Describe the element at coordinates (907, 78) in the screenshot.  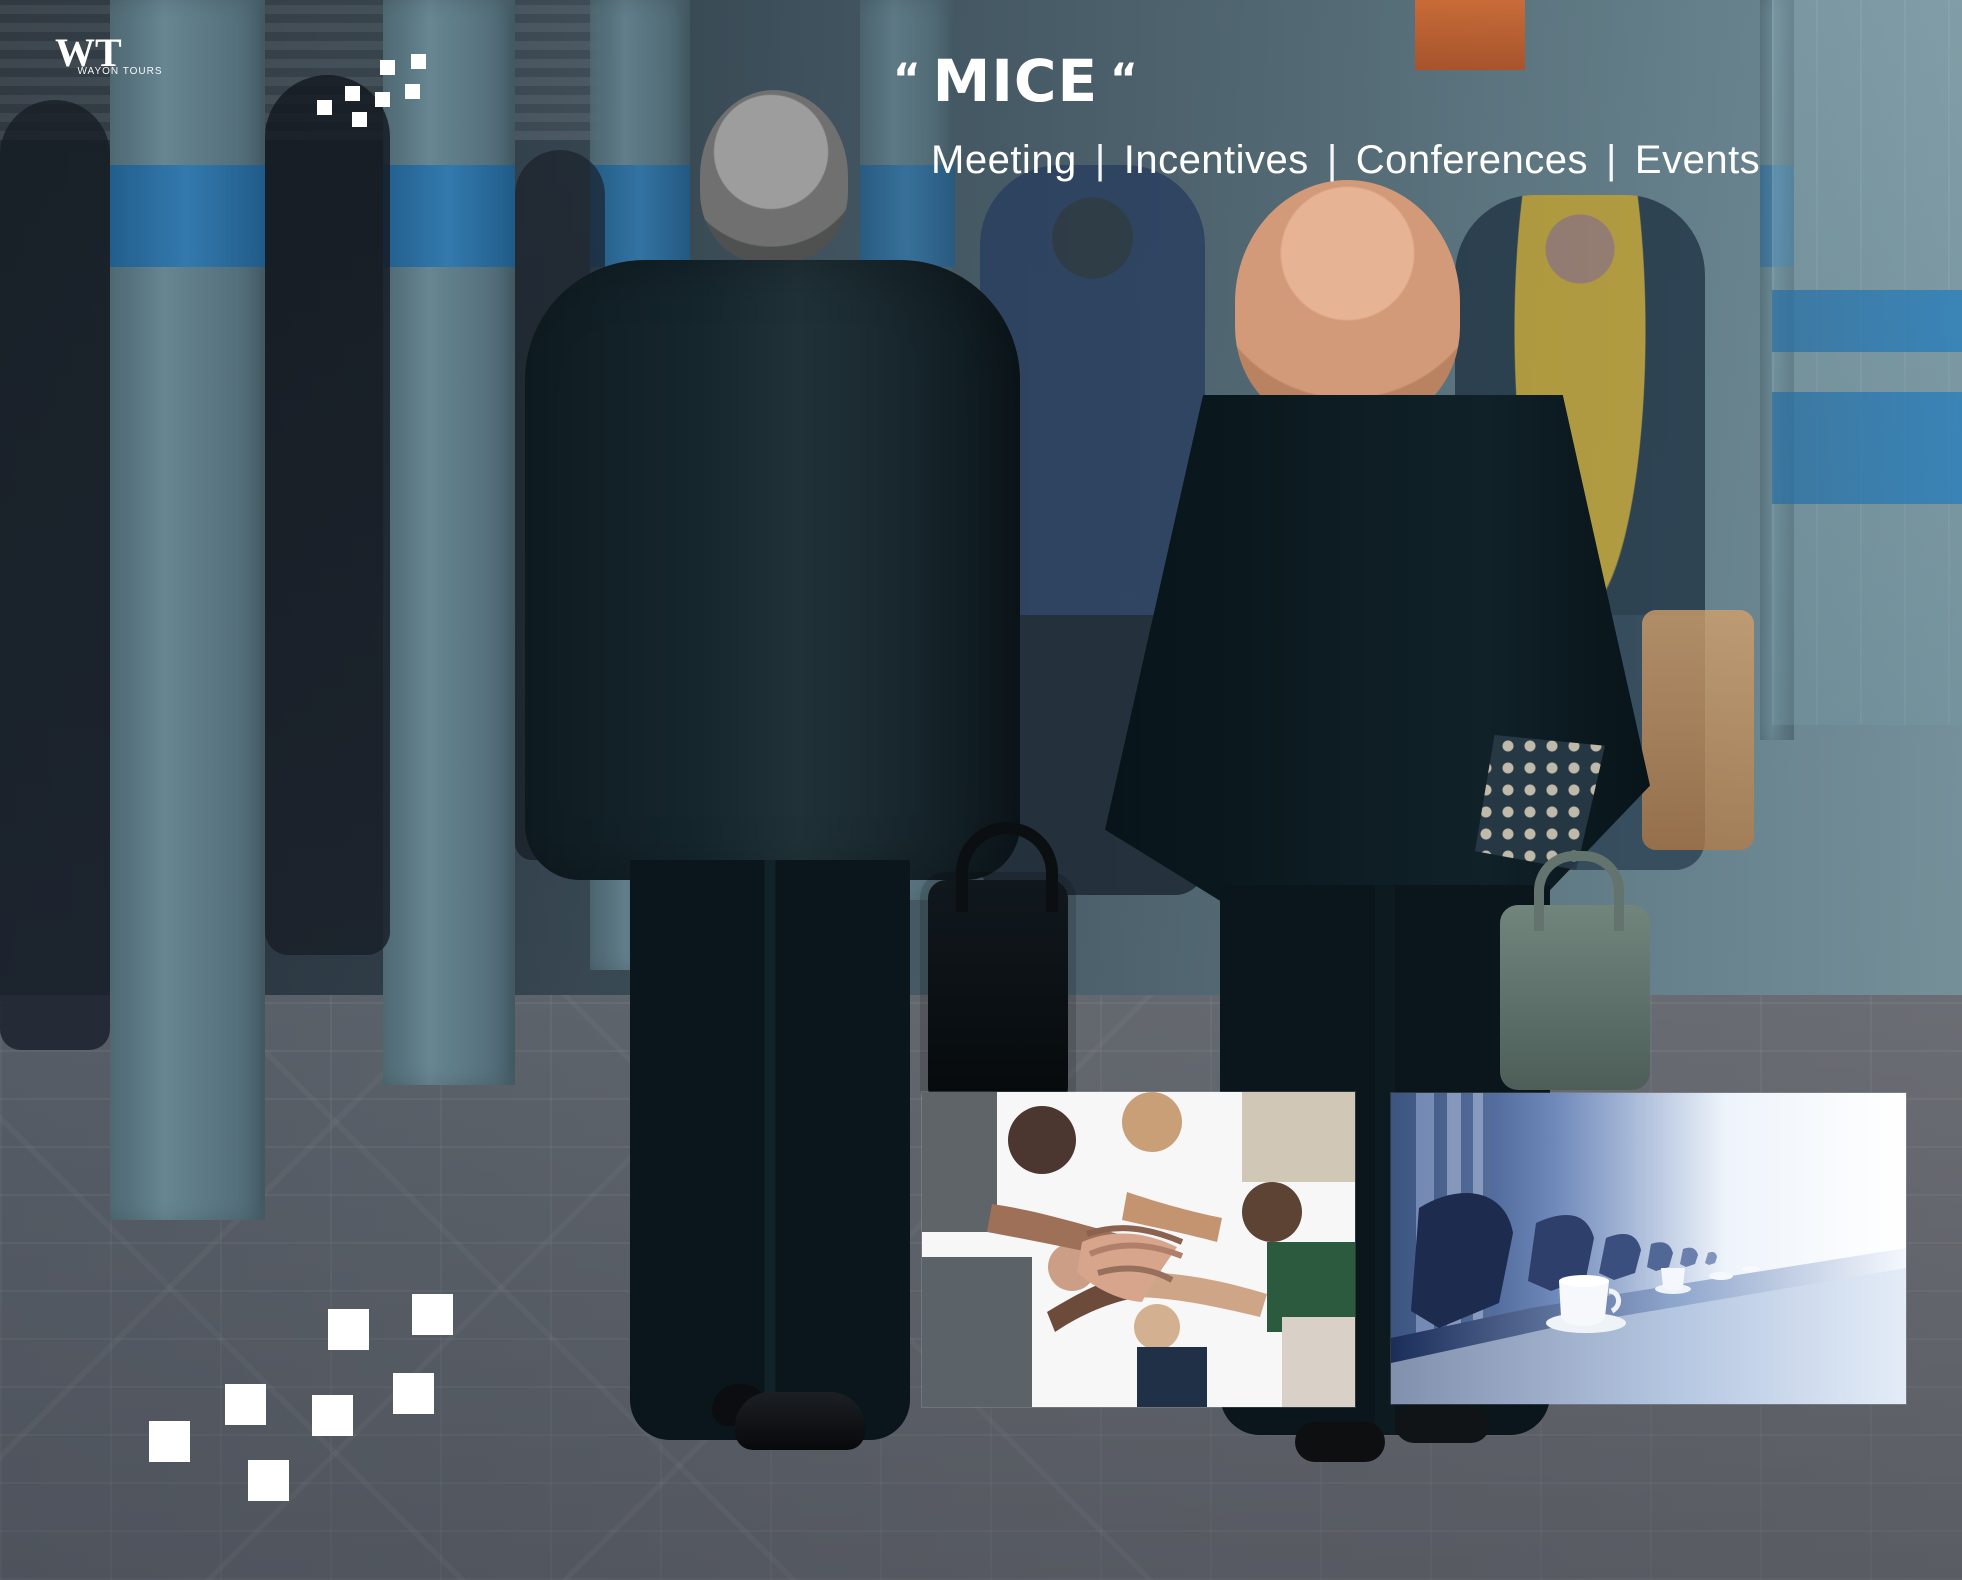
I see `open-quote: “` at that location.